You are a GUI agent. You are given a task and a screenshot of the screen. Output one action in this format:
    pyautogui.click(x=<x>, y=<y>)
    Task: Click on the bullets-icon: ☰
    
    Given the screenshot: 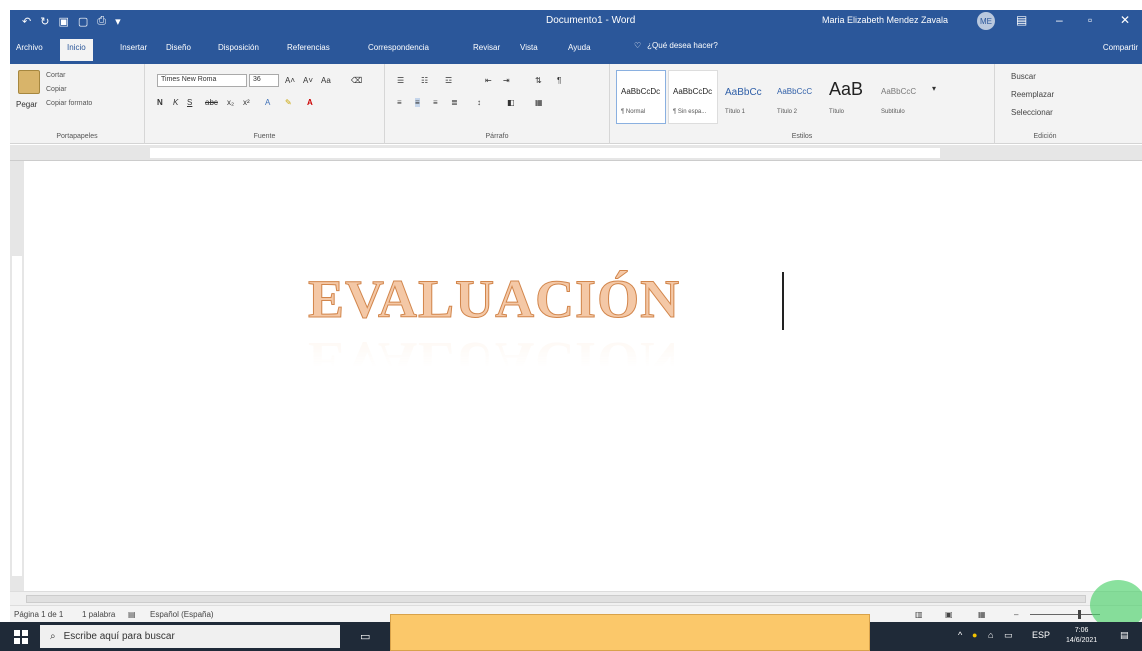 What is the action you would take?
    pyautogui.click(x=400, y=80)
    